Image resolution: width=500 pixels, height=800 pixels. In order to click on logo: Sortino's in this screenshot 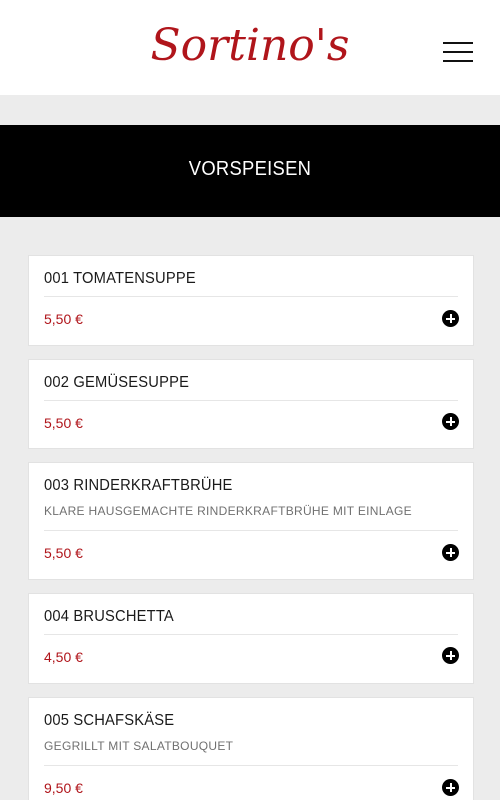, I will do `click(250, 46)`.